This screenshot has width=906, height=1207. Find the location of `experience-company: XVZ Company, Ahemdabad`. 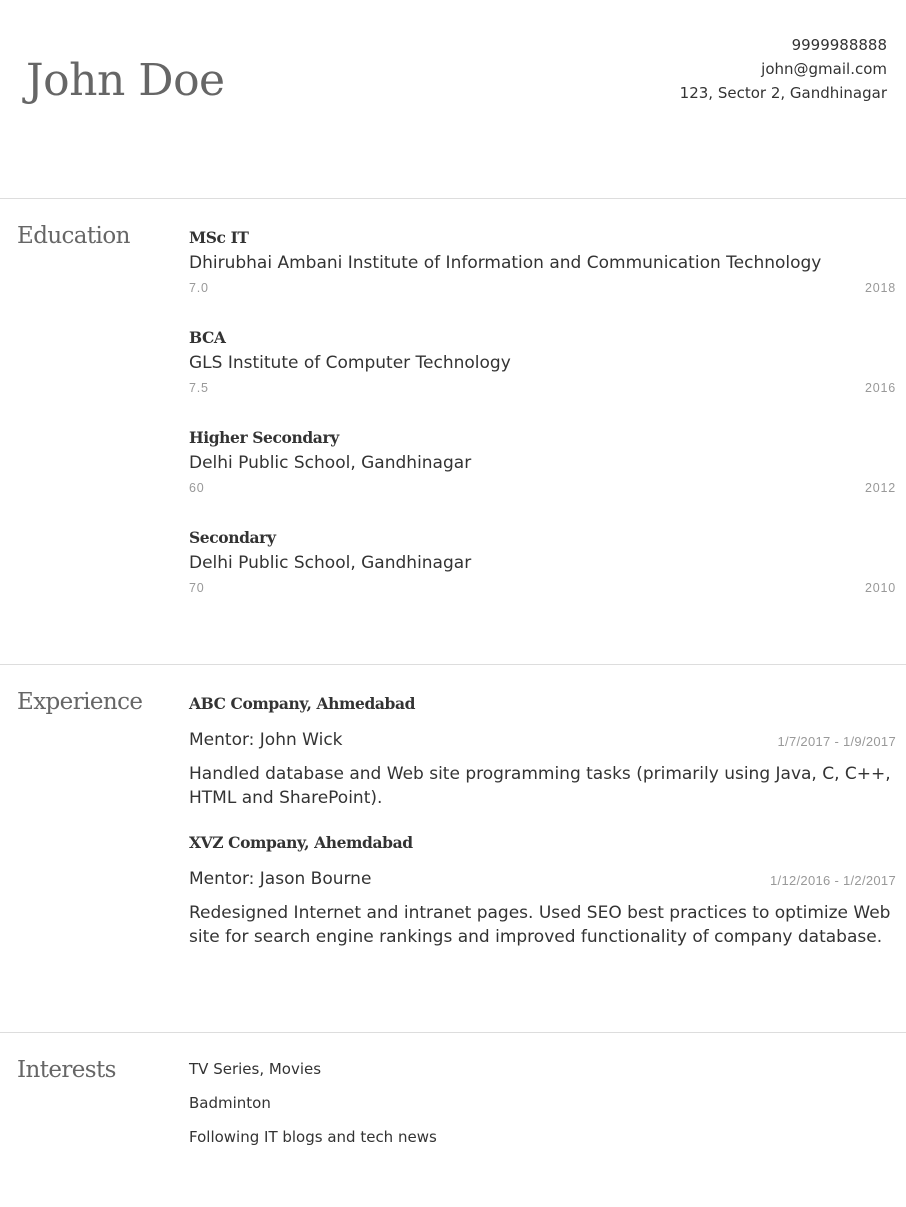

experience-company: XVZ Company, Ahemdabad is located at coordinates (301, 842).